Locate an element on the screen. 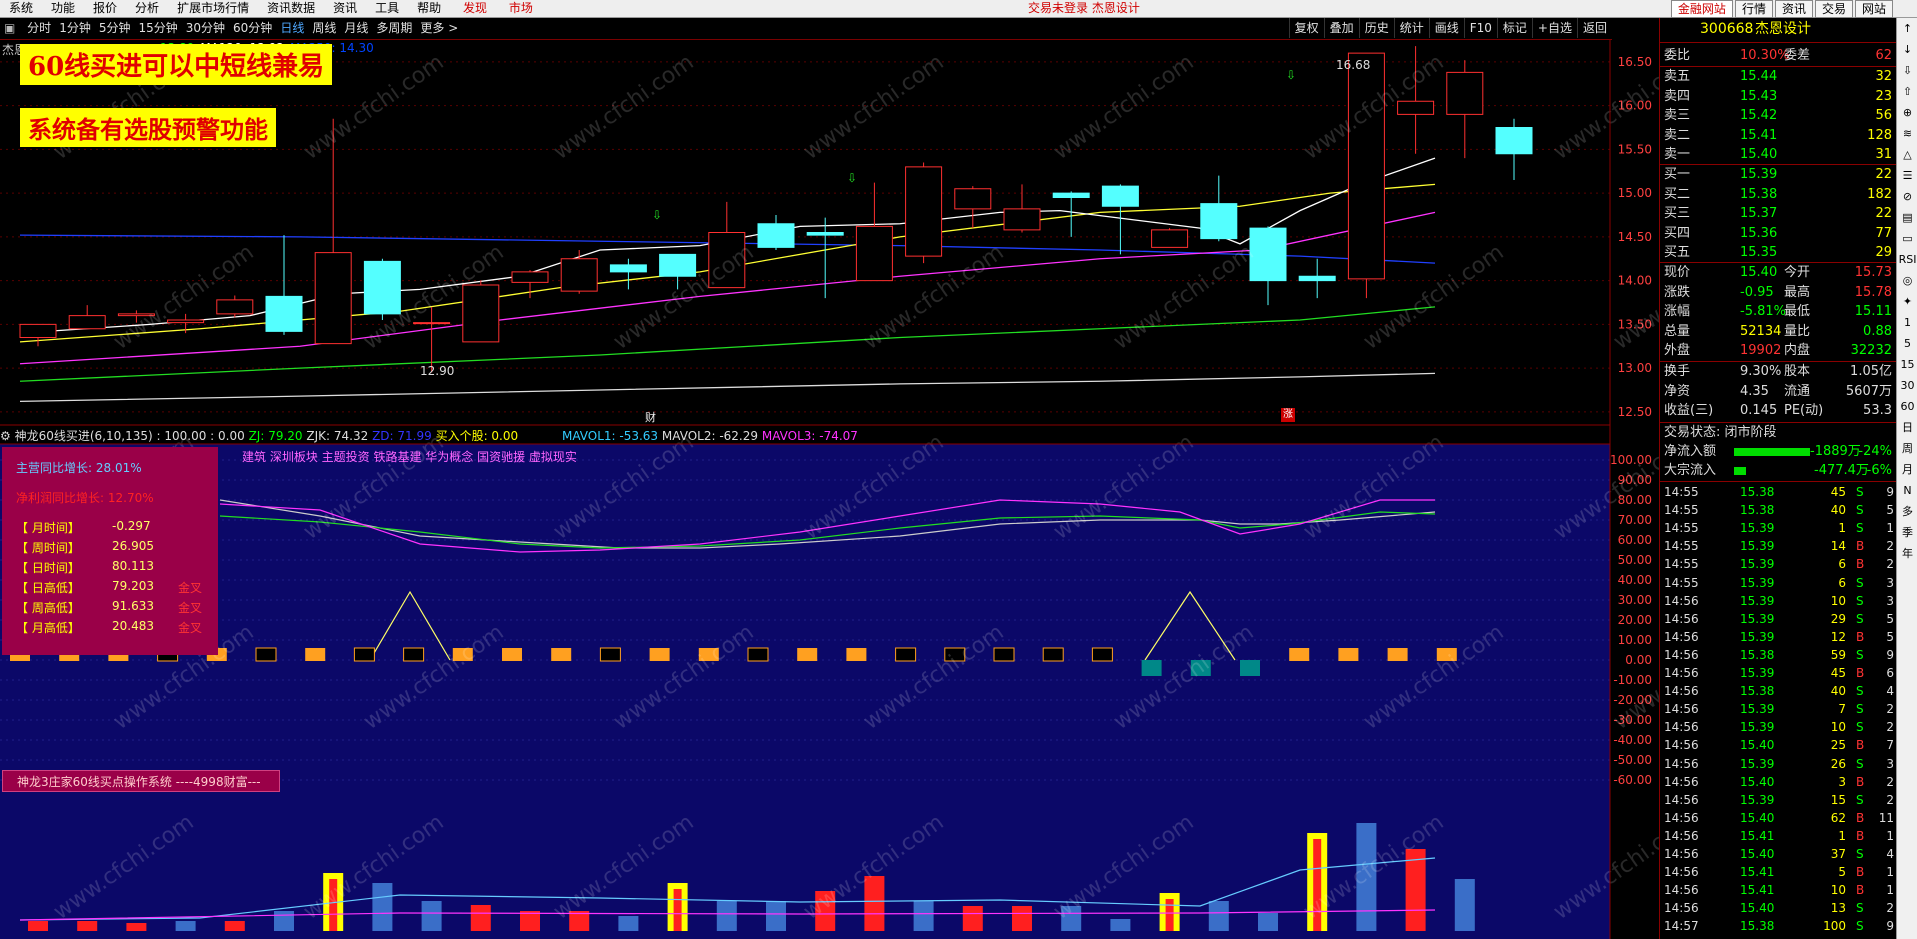  tool-button-2: 历史 is located at coordinates (1376, 28).